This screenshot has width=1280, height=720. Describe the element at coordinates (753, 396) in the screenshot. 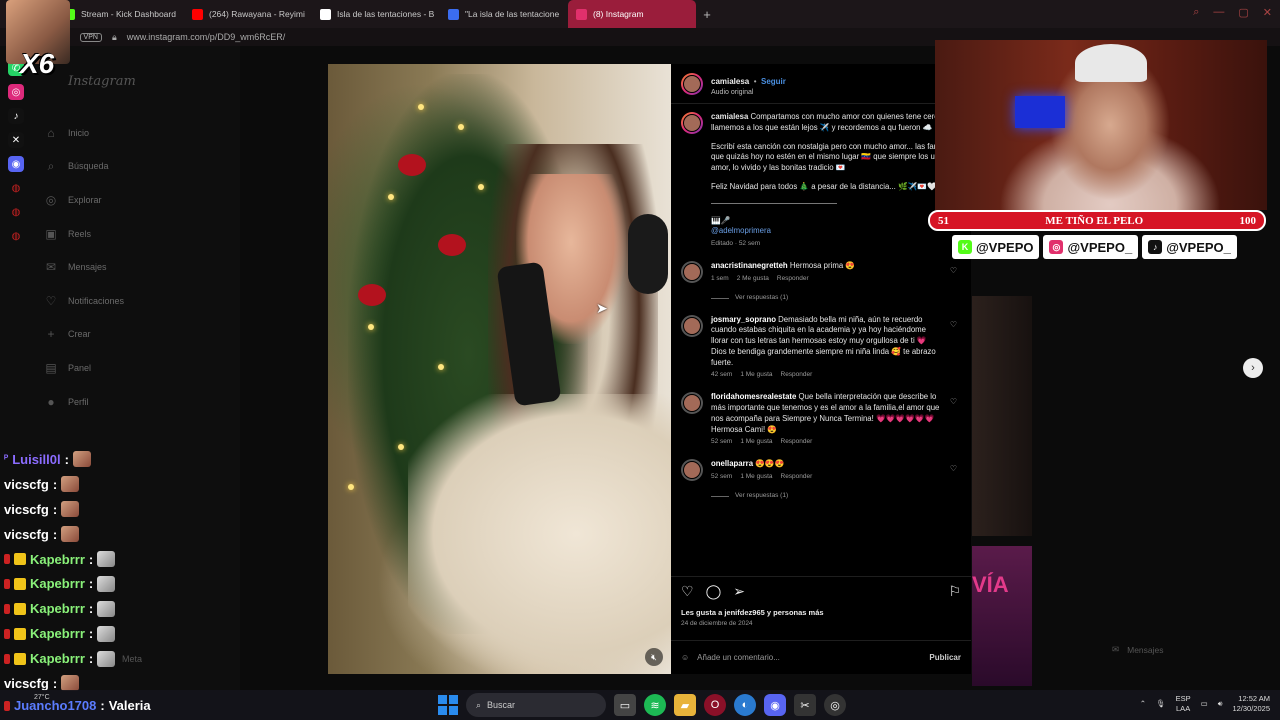

I see `comment-username: floridahomesrealestate` at that location.